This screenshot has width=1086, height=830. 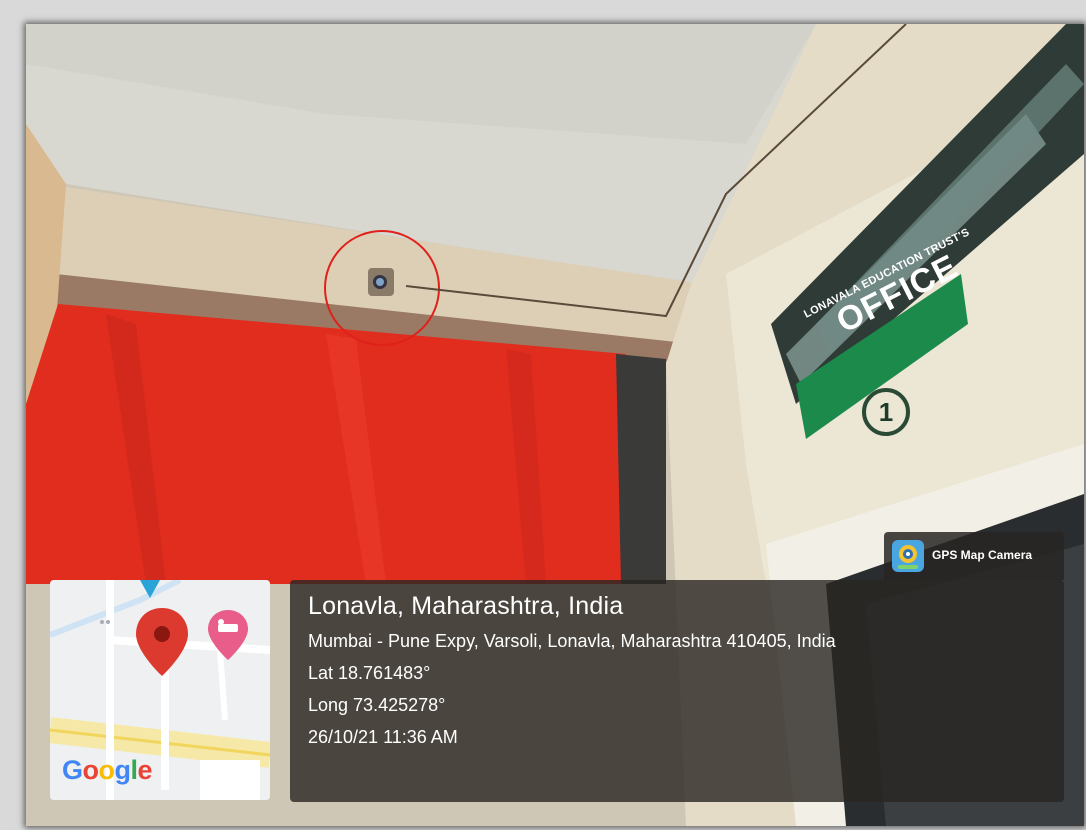 What do you see at coordinates (886, 412) in the screenshot?
I see `room-number-sign: 1` at bounding box center [886, 412].